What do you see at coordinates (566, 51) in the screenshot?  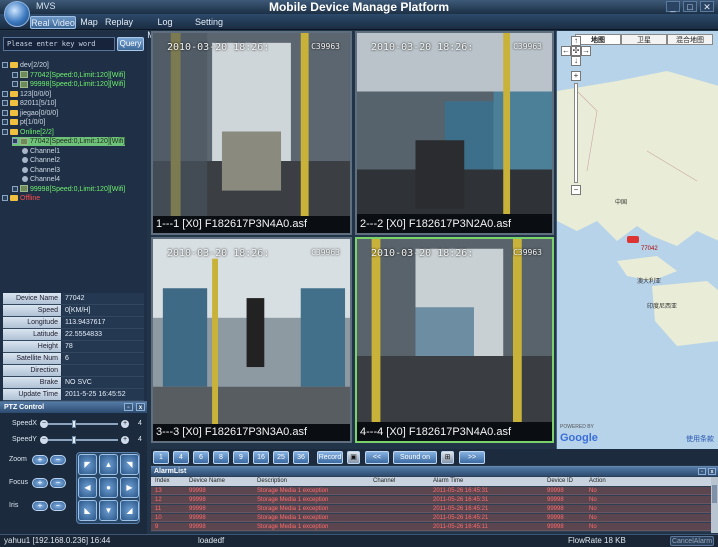 I see `map-pan-left-icon: ←` at bounding box center [566, 51].